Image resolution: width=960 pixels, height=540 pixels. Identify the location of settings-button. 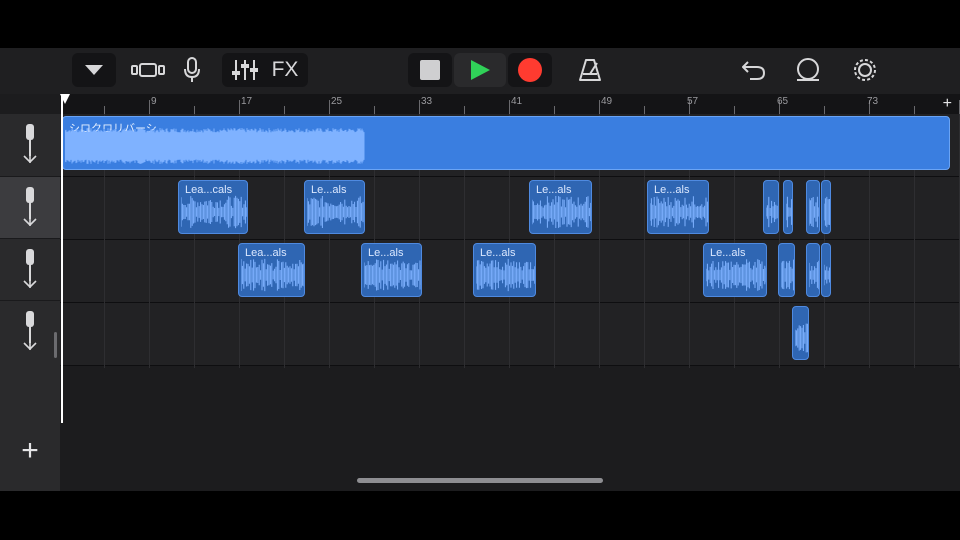
(865, 70).